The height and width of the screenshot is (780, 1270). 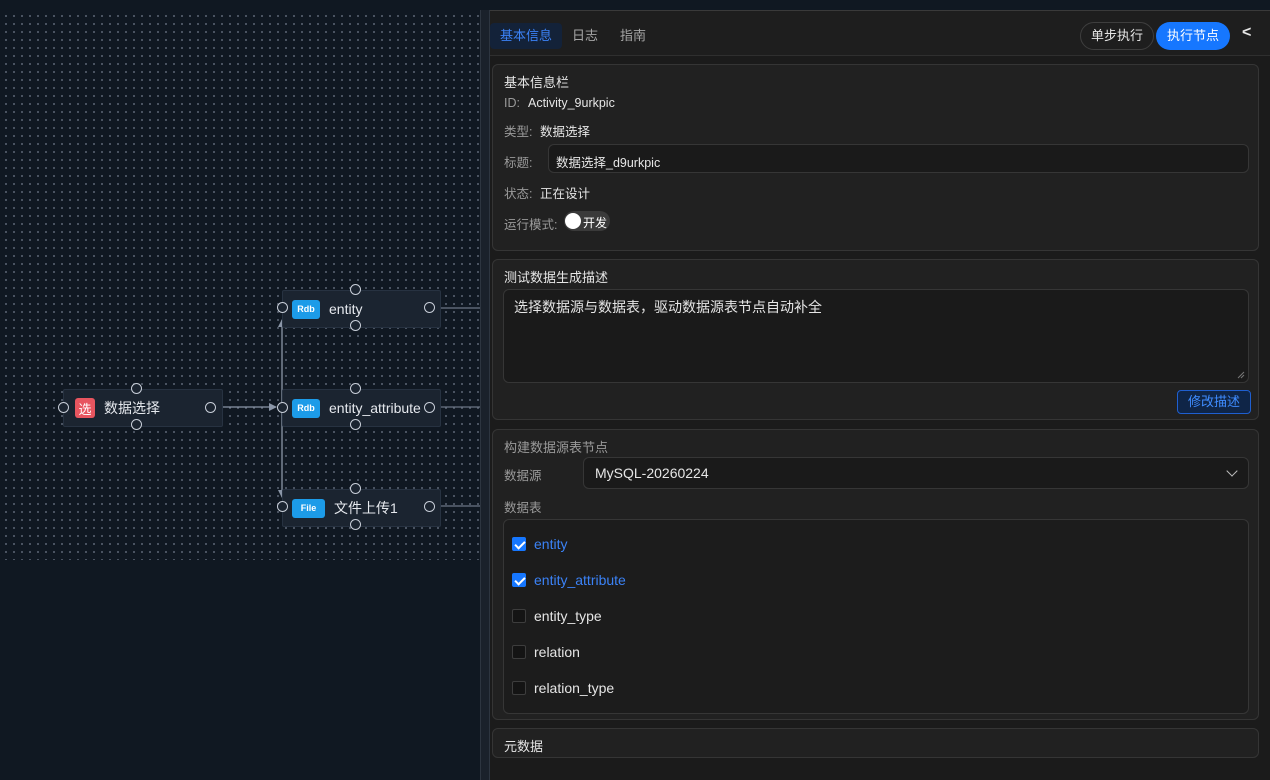 I want to click on node-data-select: 选 数据选择, so click(x=143, y=408).